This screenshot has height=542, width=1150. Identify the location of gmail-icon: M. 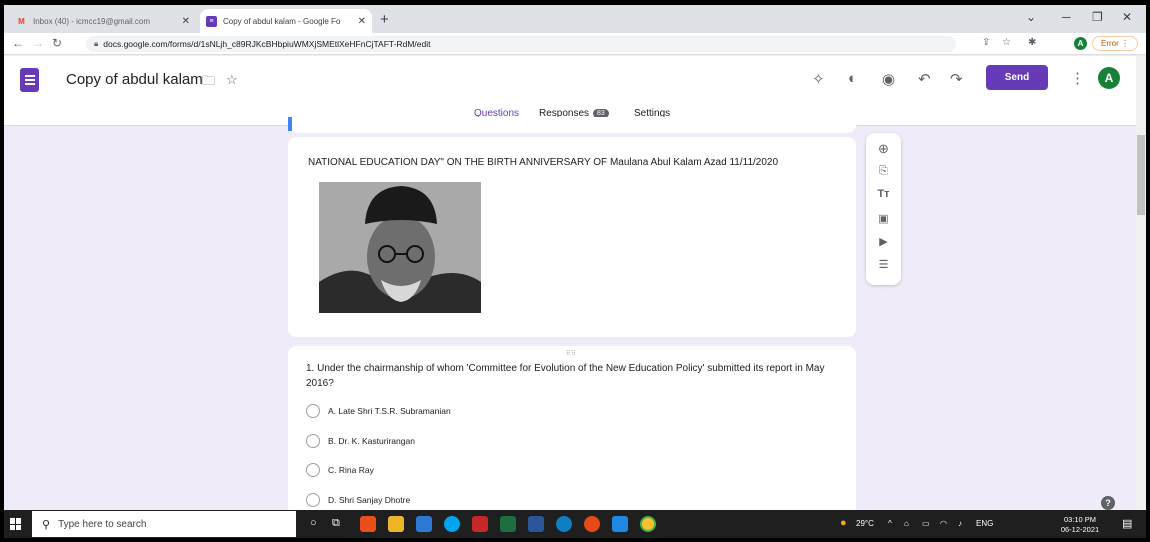
(21, 21).